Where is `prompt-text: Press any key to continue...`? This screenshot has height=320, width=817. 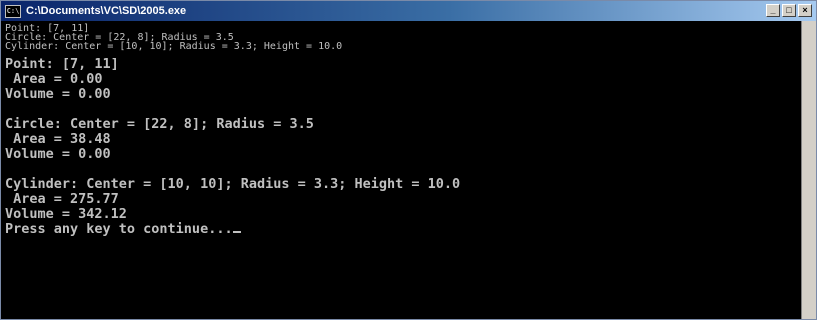 prompt-text: Press any key to continue... is located at coordinates (119, 229).